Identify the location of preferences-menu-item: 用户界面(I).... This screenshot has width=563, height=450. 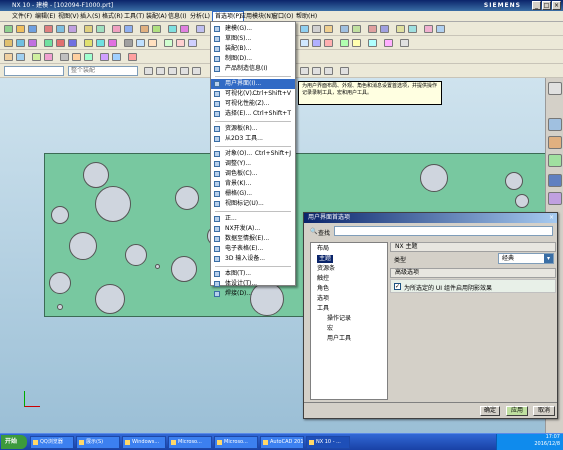
(253, 84).